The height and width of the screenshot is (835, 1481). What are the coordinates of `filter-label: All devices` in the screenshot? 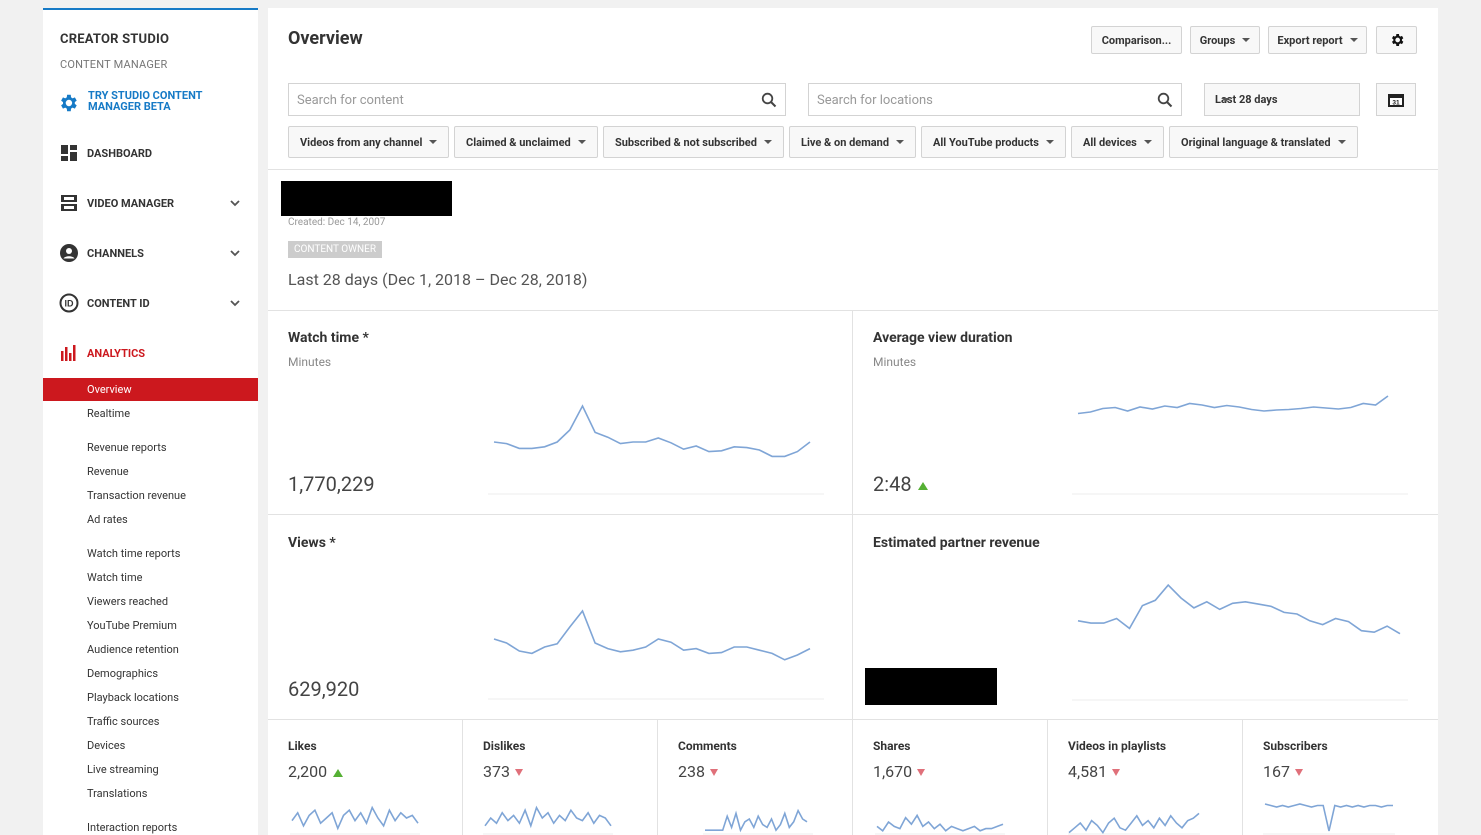 It's located at (1110, 142).